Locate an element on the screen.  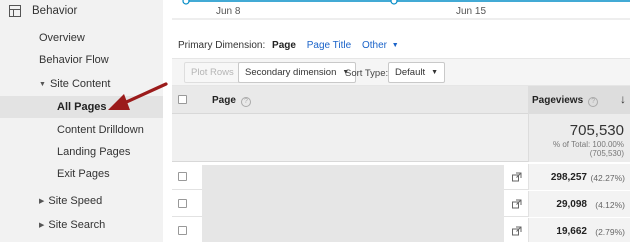
caret-down-icon: ▼ is located at coordinates (42, 84).